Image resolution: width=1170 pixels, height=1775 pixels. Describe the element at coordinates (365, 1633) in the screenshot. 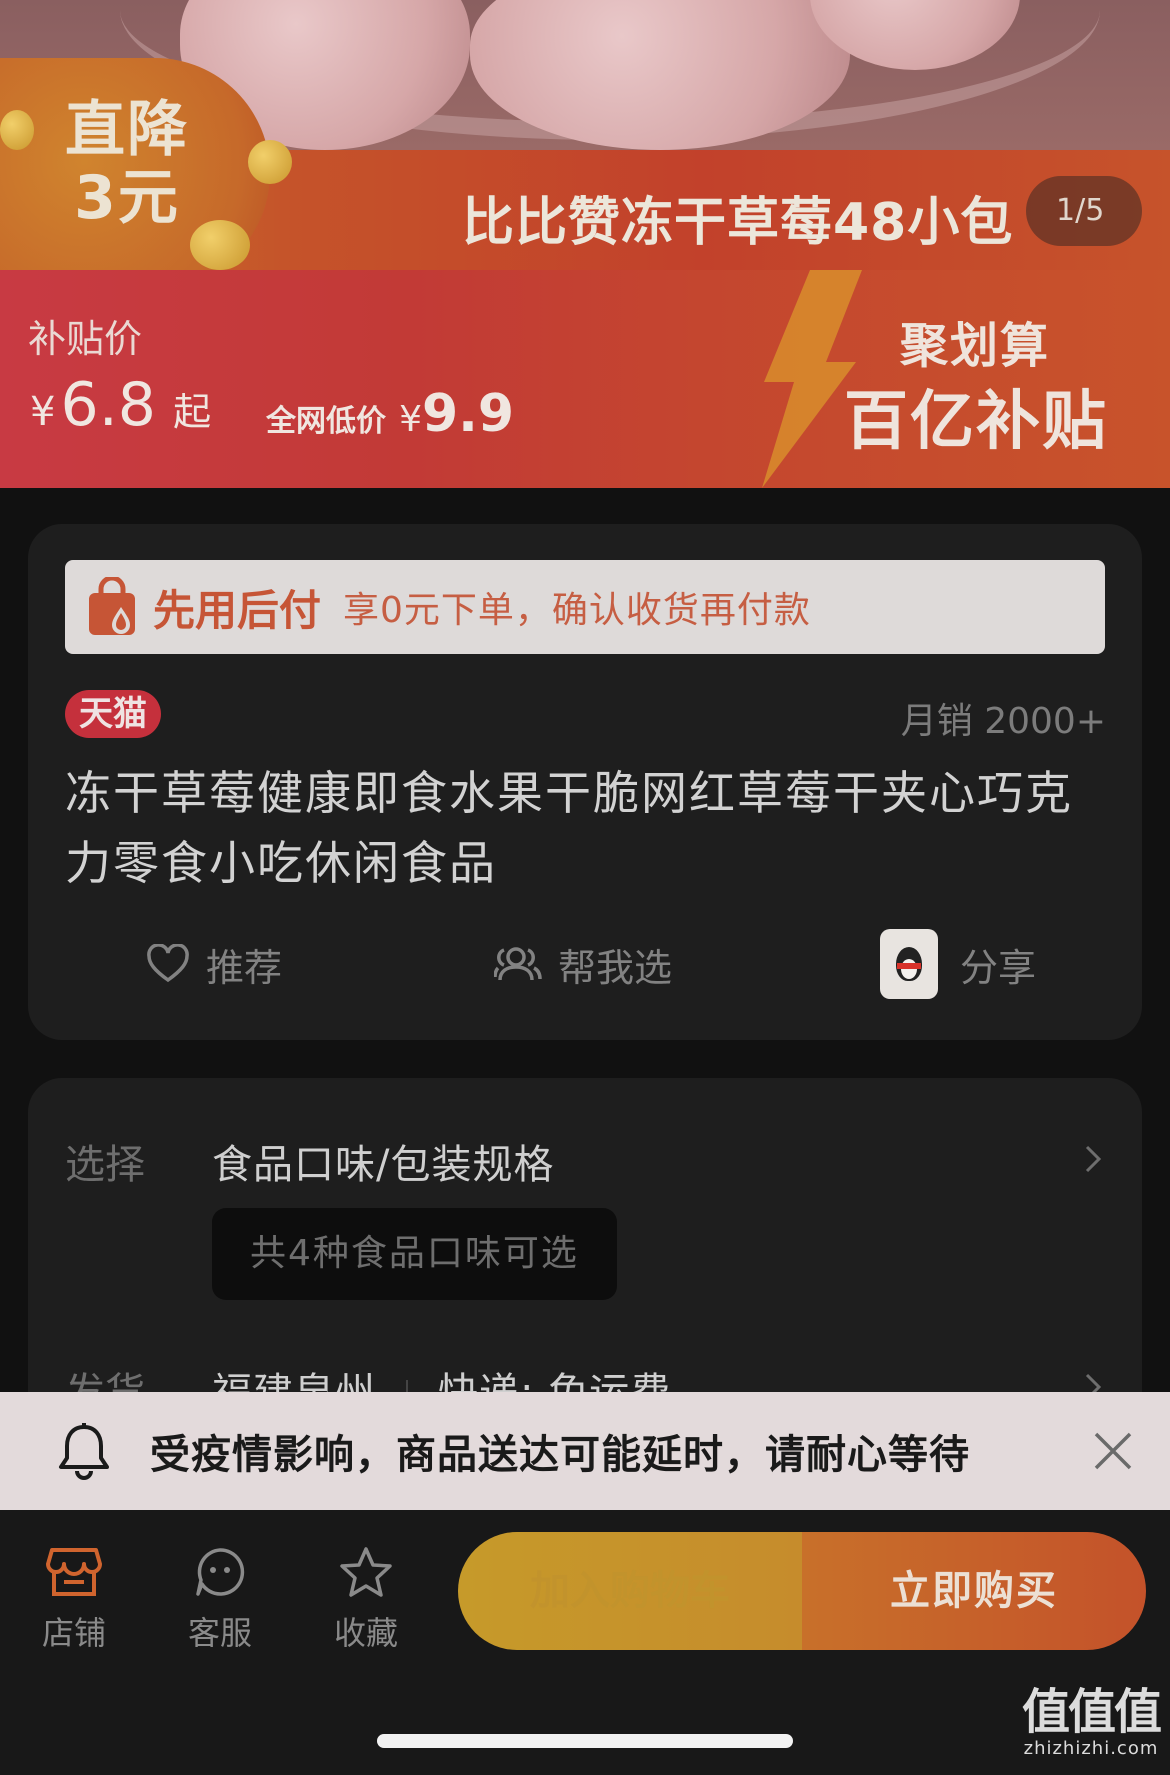

I see `favorite-label: 收藏` at that location.